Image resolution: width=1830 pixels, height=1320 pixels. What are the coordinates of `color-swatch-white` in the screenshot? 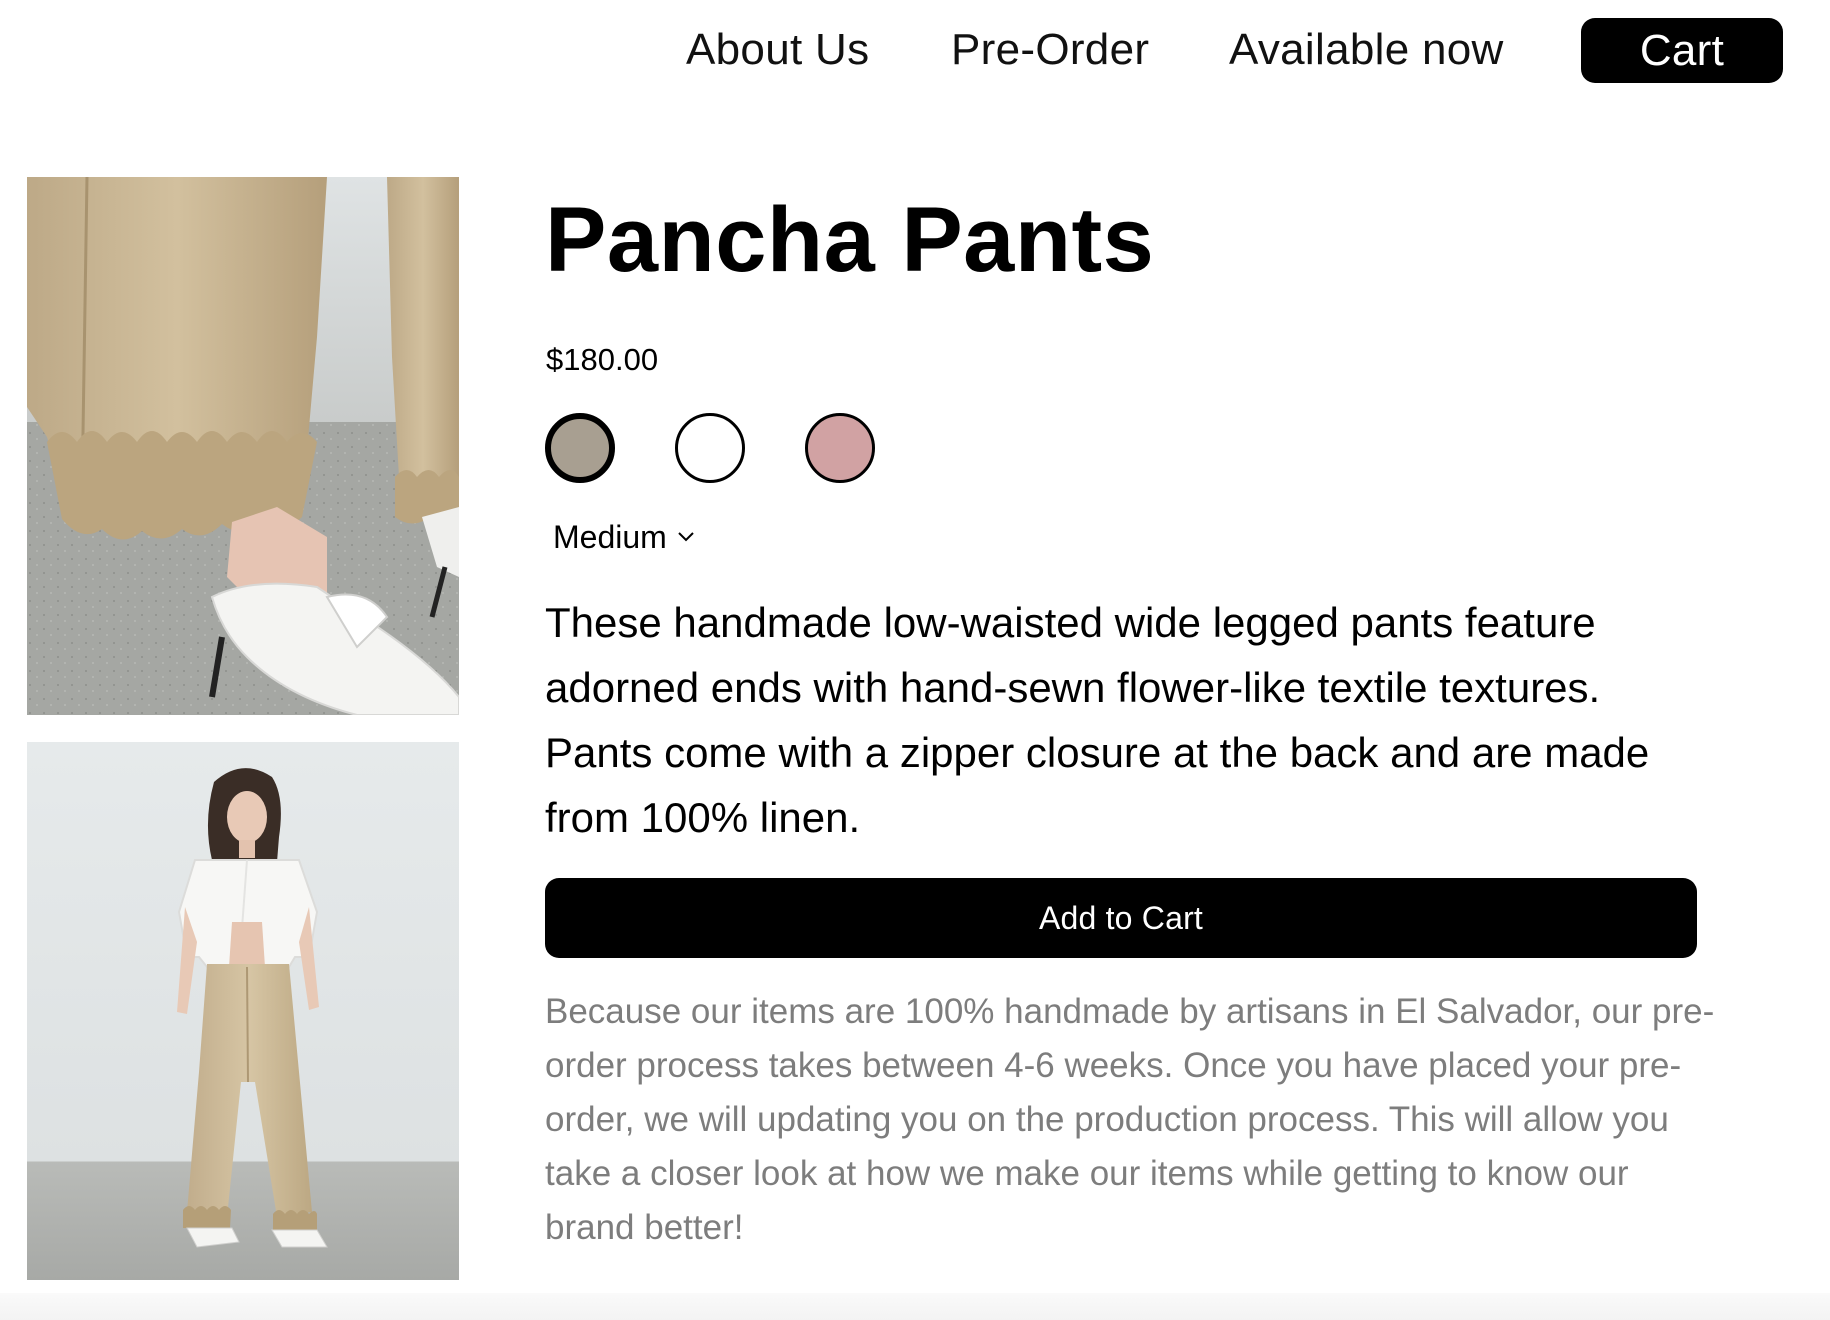 It's located at (710, 448).